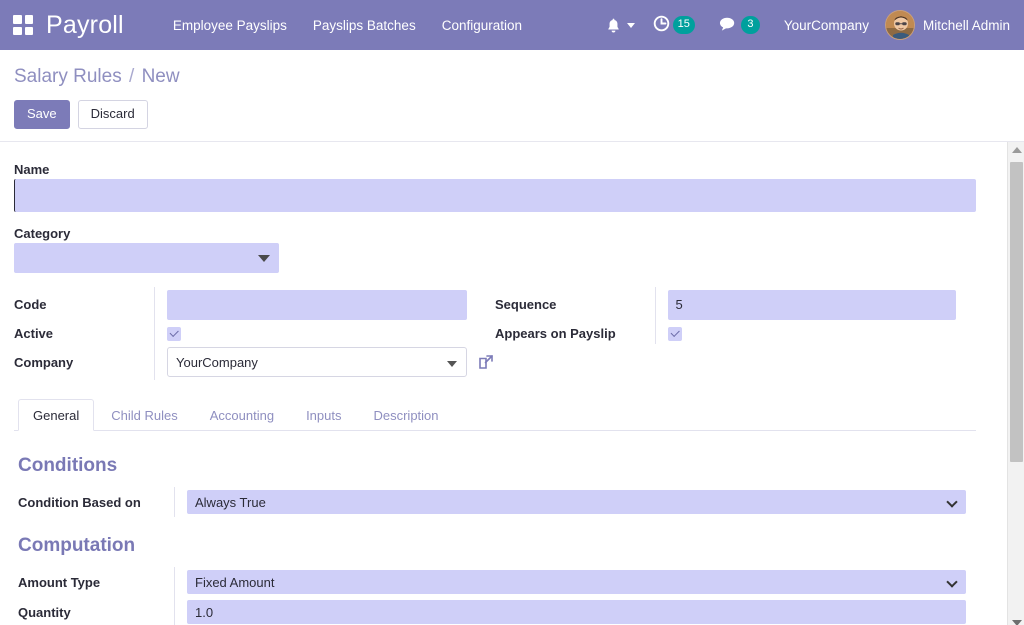 This screenshot has width=1024, height=625. I want to click on activities-bell-button, so click(621, 25).